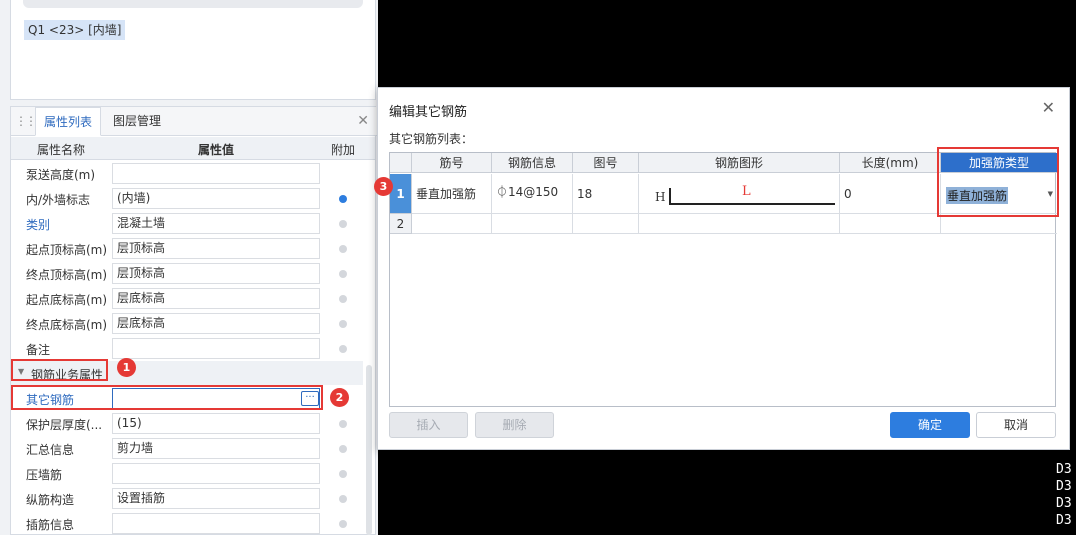  I want to click on dialog-title: 编辑其它钢筋, so click(428, 112).